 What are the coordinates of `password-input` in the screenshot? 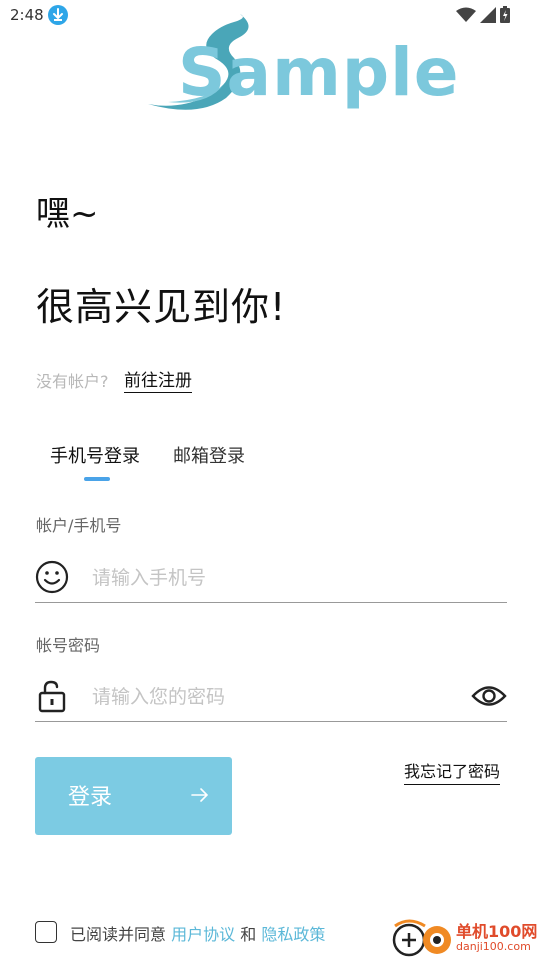 It's located at (277, 697).